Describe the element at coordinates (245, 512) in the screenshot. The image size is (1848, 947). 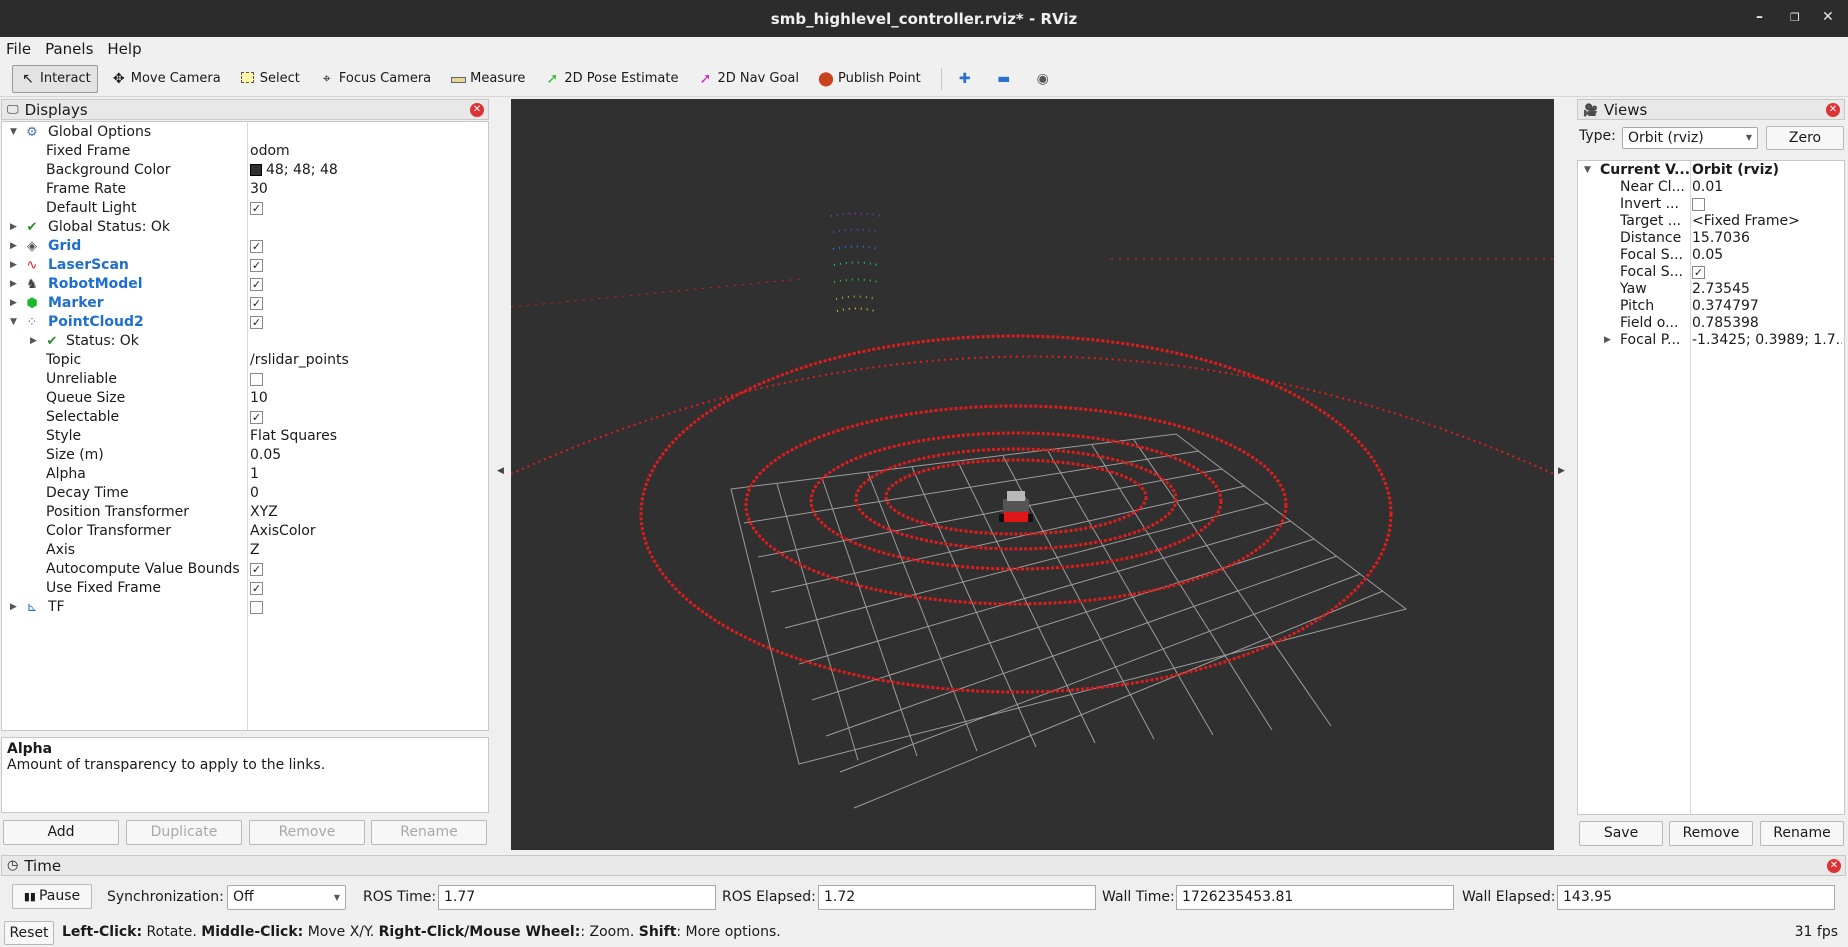
I see `tree-row-position-transformer: Position Transformer XYZ` at that location.